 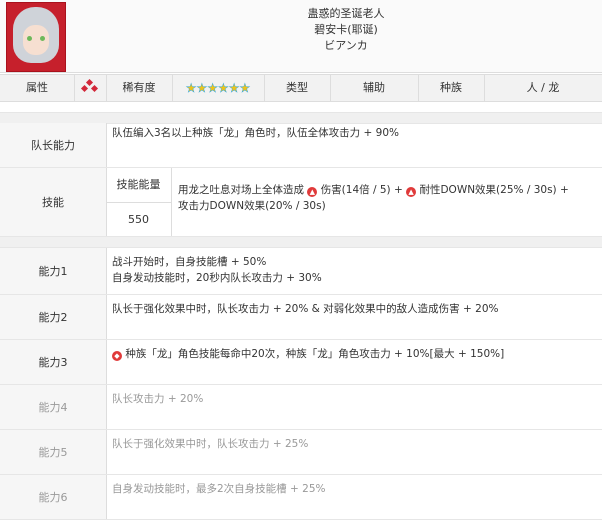 What do you see at coordinates (255, 133) in the screenshot?
I see `leader-text: 队伍编入3名以上种族「龙」角色时，队伍全体攻击力 + 90%` at bounding box center [255, 133].